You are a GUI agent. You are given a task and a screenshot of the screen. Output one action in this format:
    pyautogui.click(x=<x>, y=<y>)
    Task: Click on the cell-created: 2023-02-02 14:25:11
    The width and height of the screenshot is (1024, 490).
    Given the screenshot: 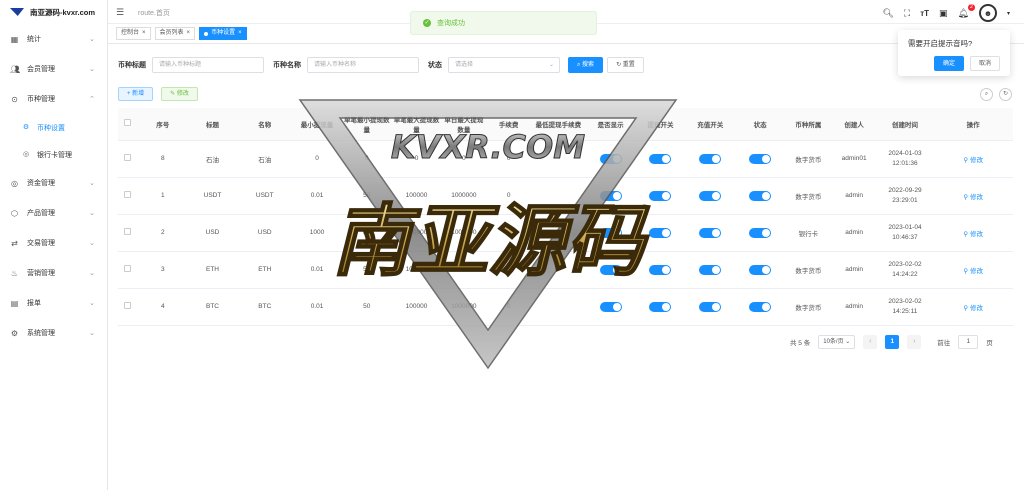 What is the action you would take?
    pyautogui.click(x=905, y=307)
    